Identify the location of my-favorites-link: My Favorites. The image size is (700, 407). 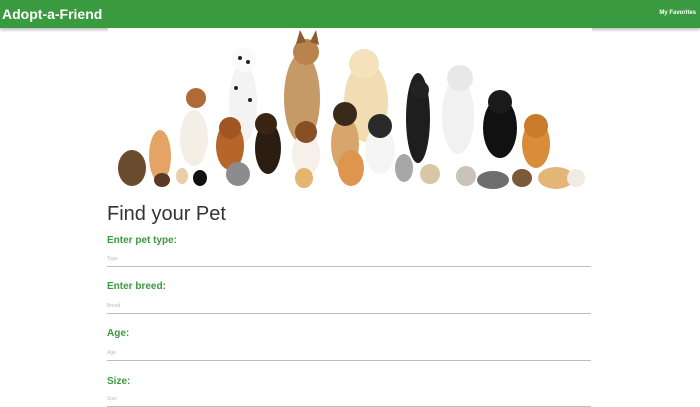
(677, 13).